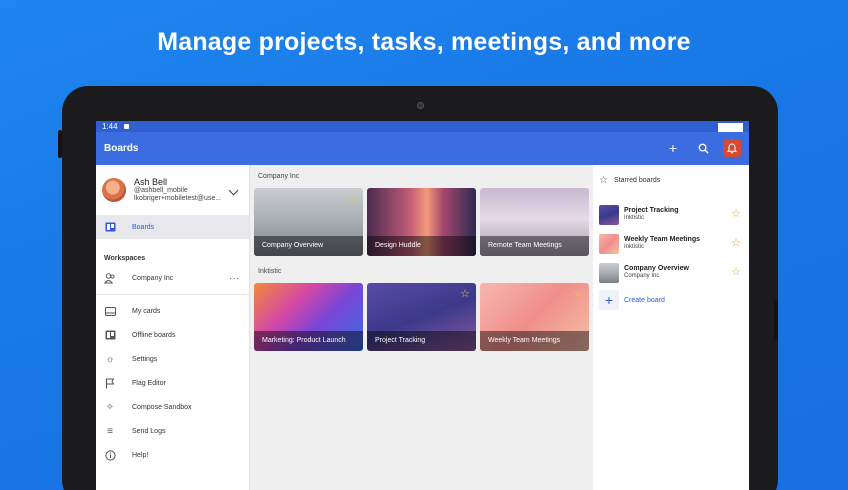 The image size is (848, 490). What do you see at coordinates (279, 176) in the screenshot?
I see `workspace-label: Company Inc` at bounding box center [279, 176].